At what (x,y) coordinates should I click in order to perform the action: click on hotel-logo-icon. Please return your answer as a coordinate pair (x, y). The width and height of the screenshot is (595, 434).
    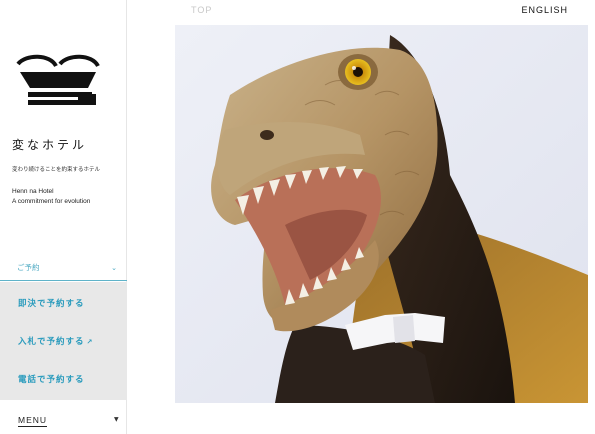
    Looking at the image, I should click on (58, 79).